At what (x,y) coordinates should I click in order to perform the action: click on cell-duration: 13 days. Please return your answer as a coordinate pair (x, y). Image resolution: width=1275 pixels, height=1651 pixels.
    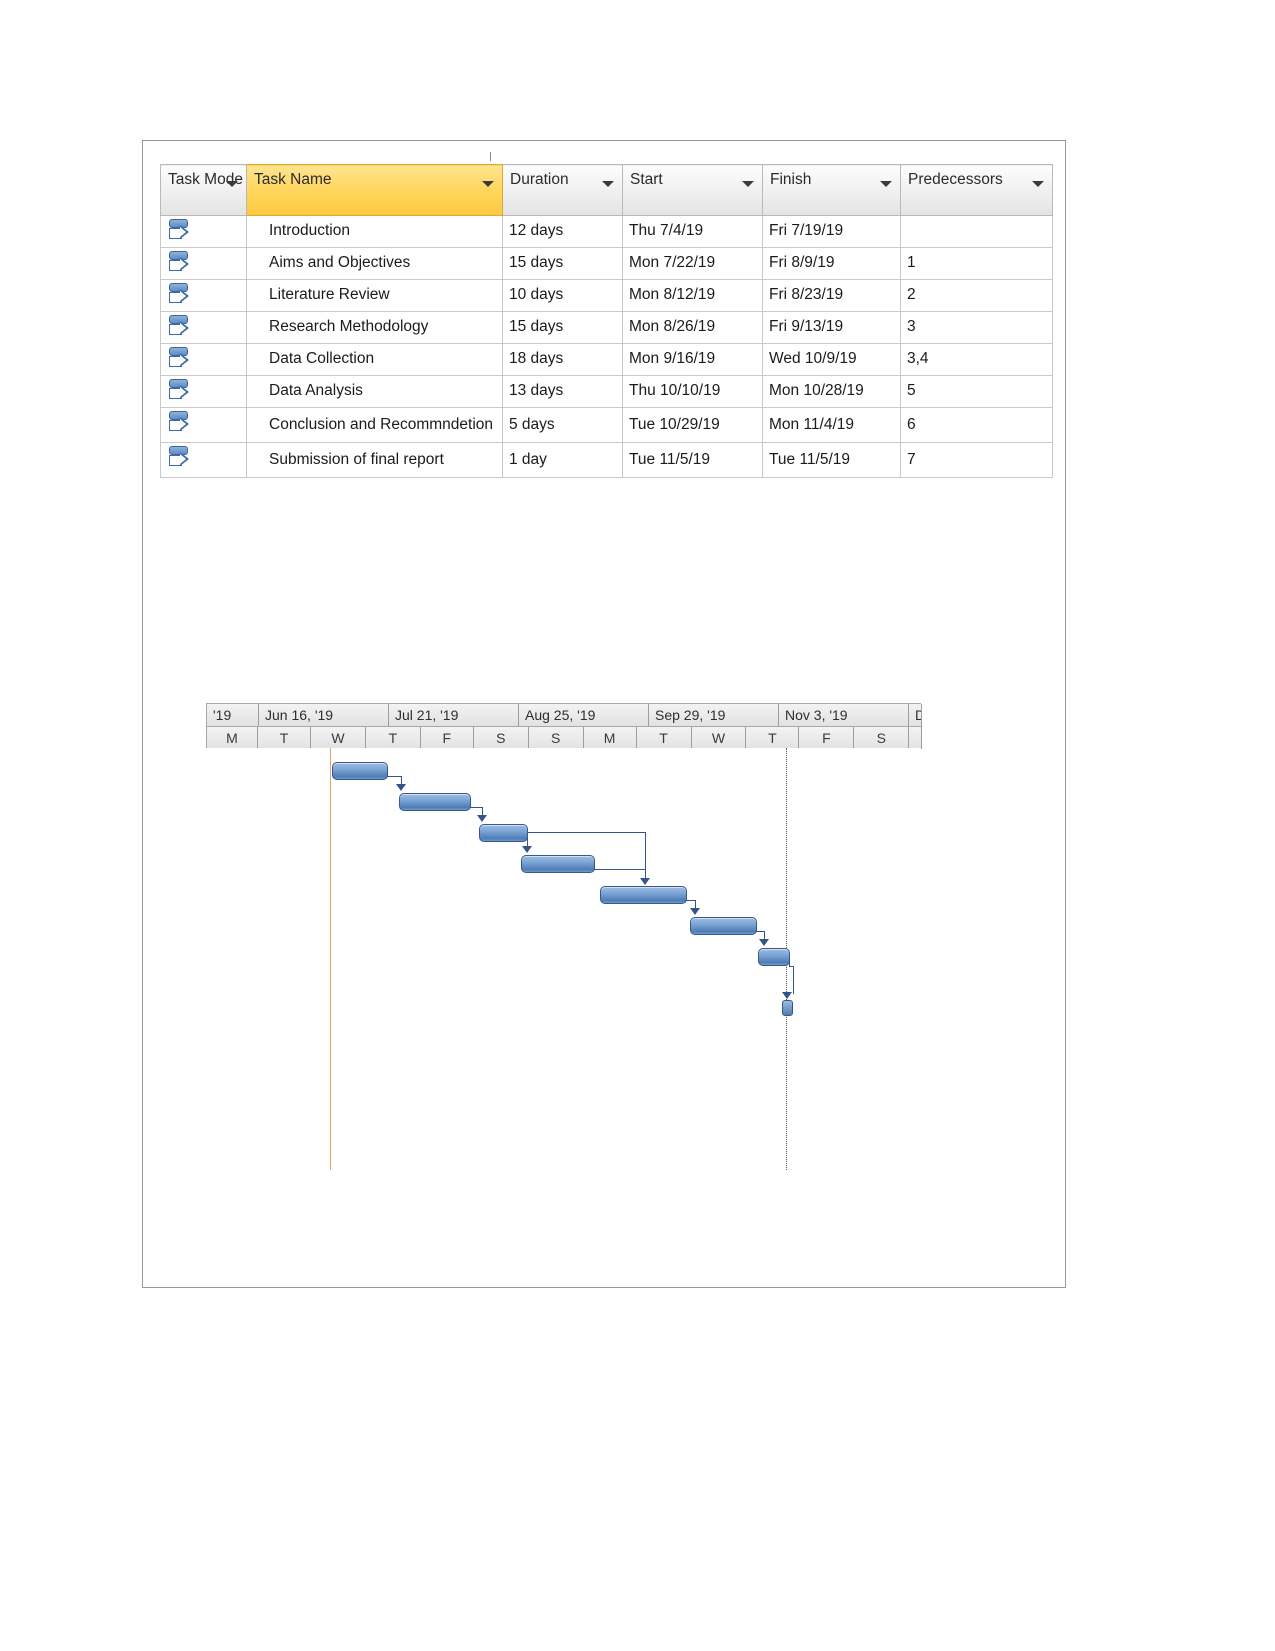
    Looking at the image, I should click on (562, 391).